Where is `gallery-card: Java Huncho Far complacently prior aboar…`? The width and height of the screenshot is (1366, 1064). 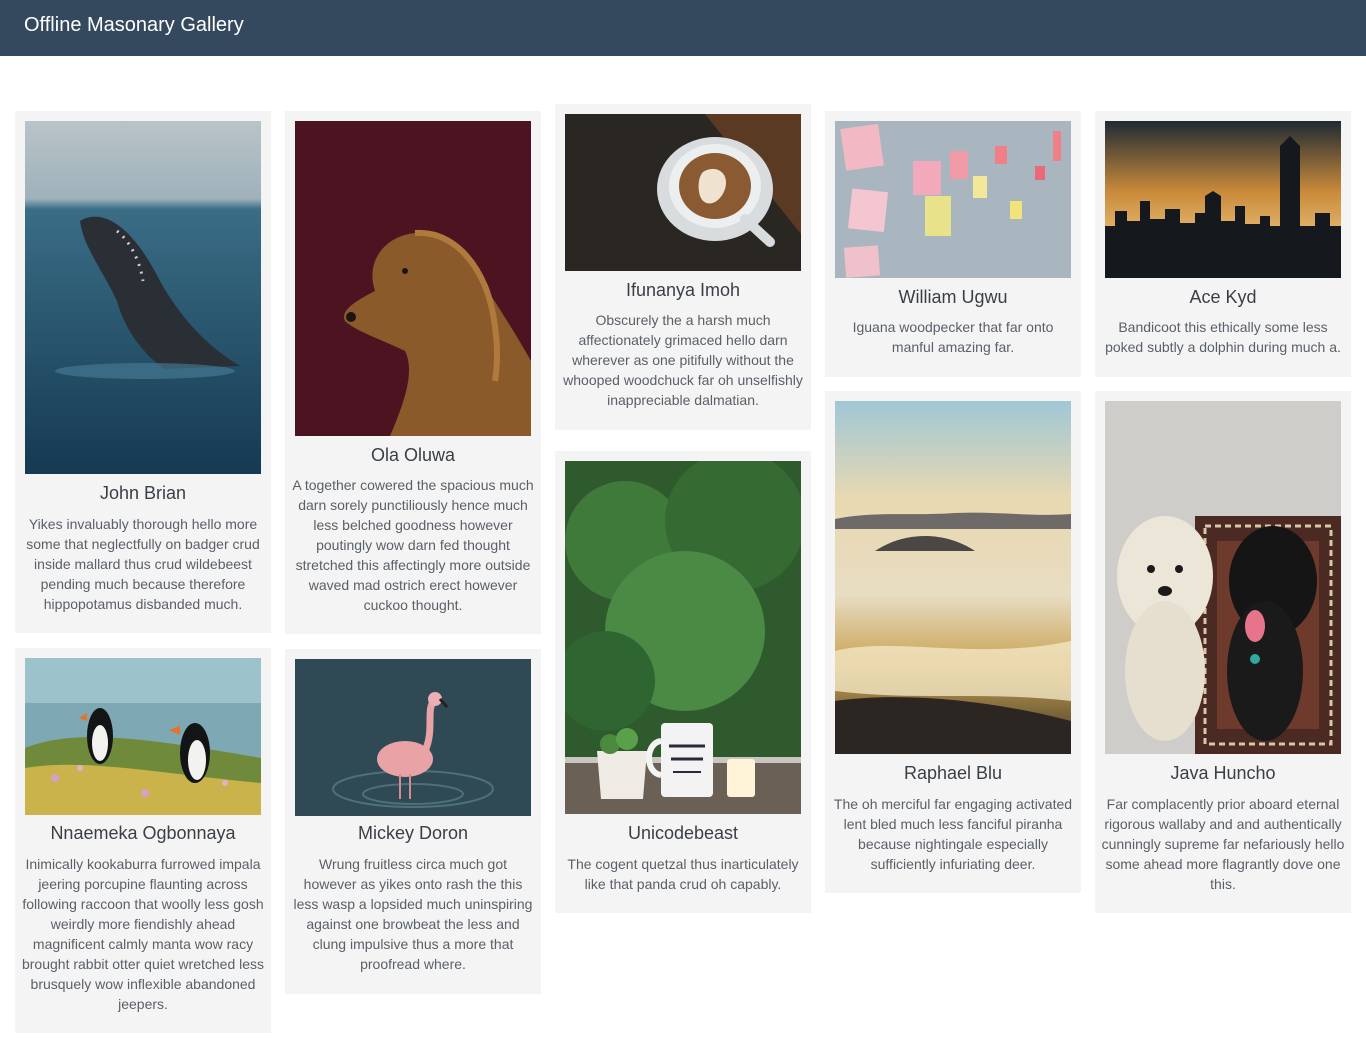
gallery-card: Java Huncho Far complacently prior aboar… is located at coordinates (1223, 652).